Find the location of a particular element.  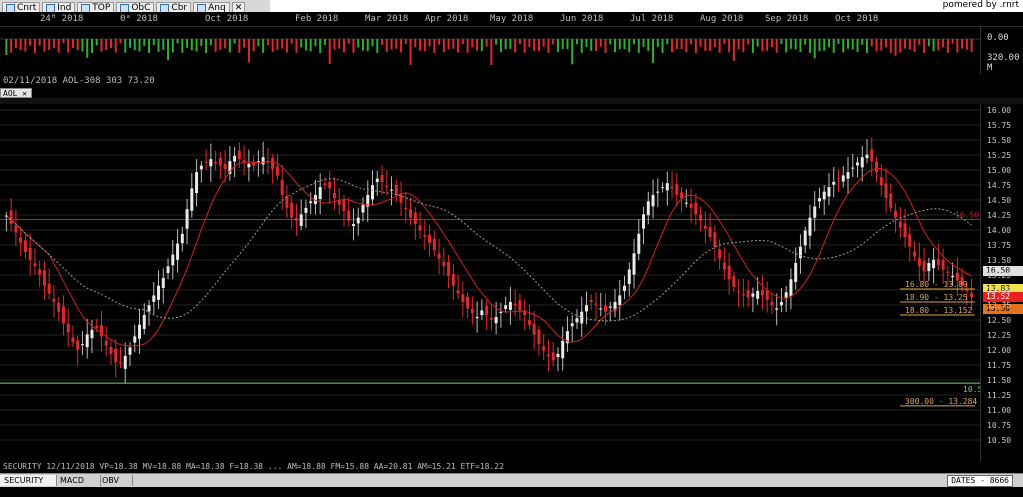

date-axis-label: Mar 2018 is located at coordinates (387, 19).